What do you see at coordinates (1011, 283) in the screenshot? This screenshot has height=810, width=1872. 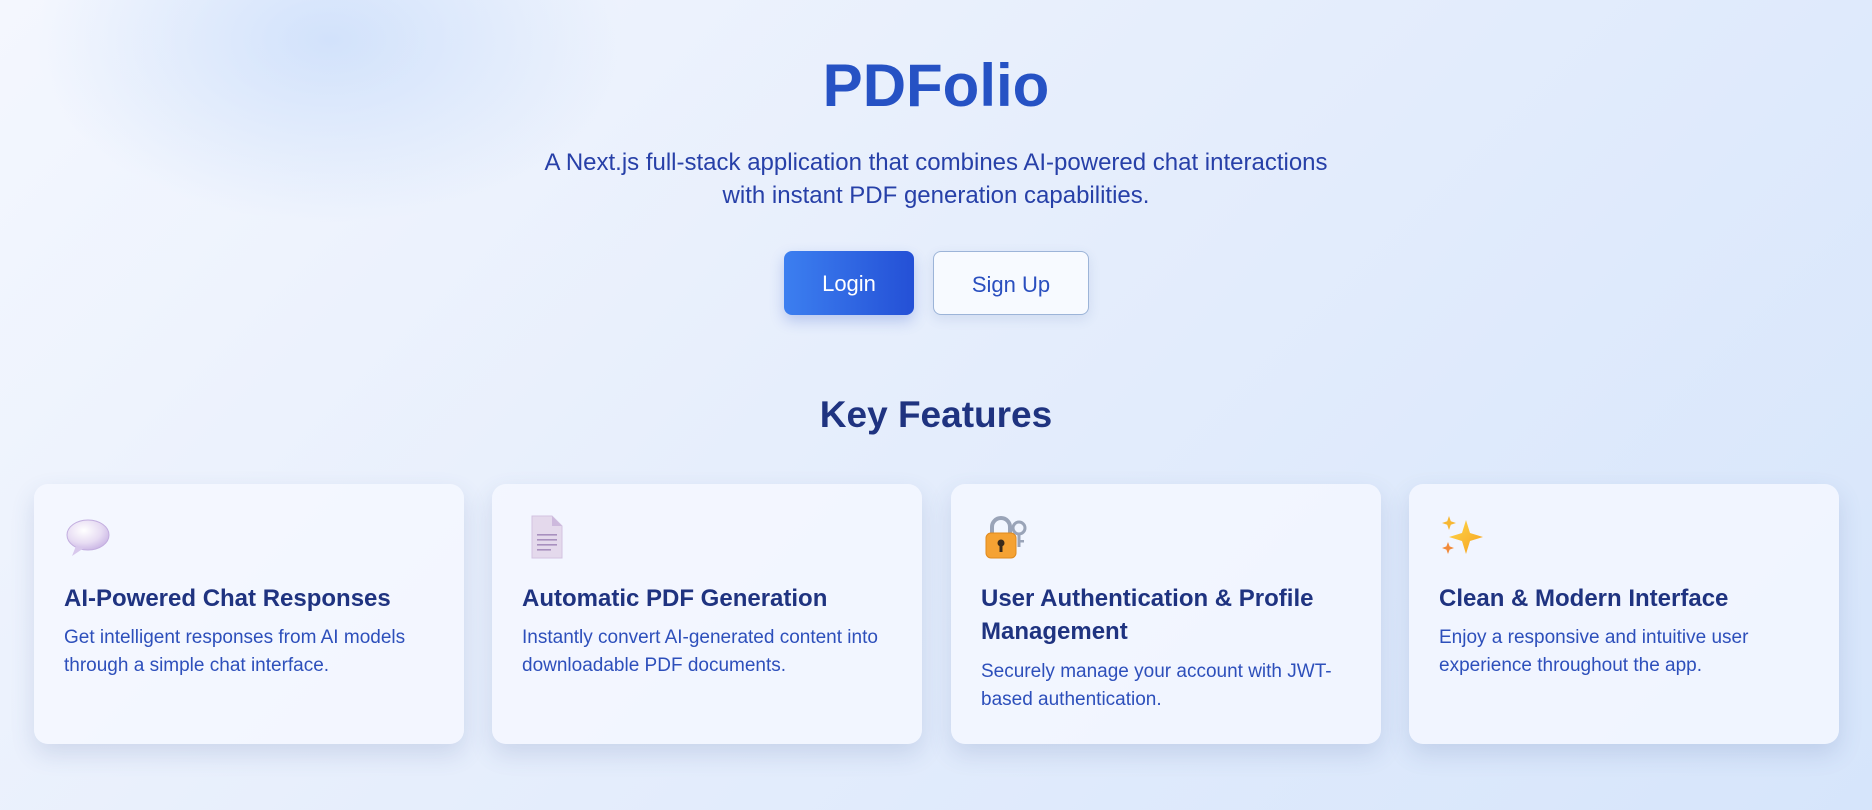 I see `signup-button: Sign Up` at bounding box center [1011, 283].